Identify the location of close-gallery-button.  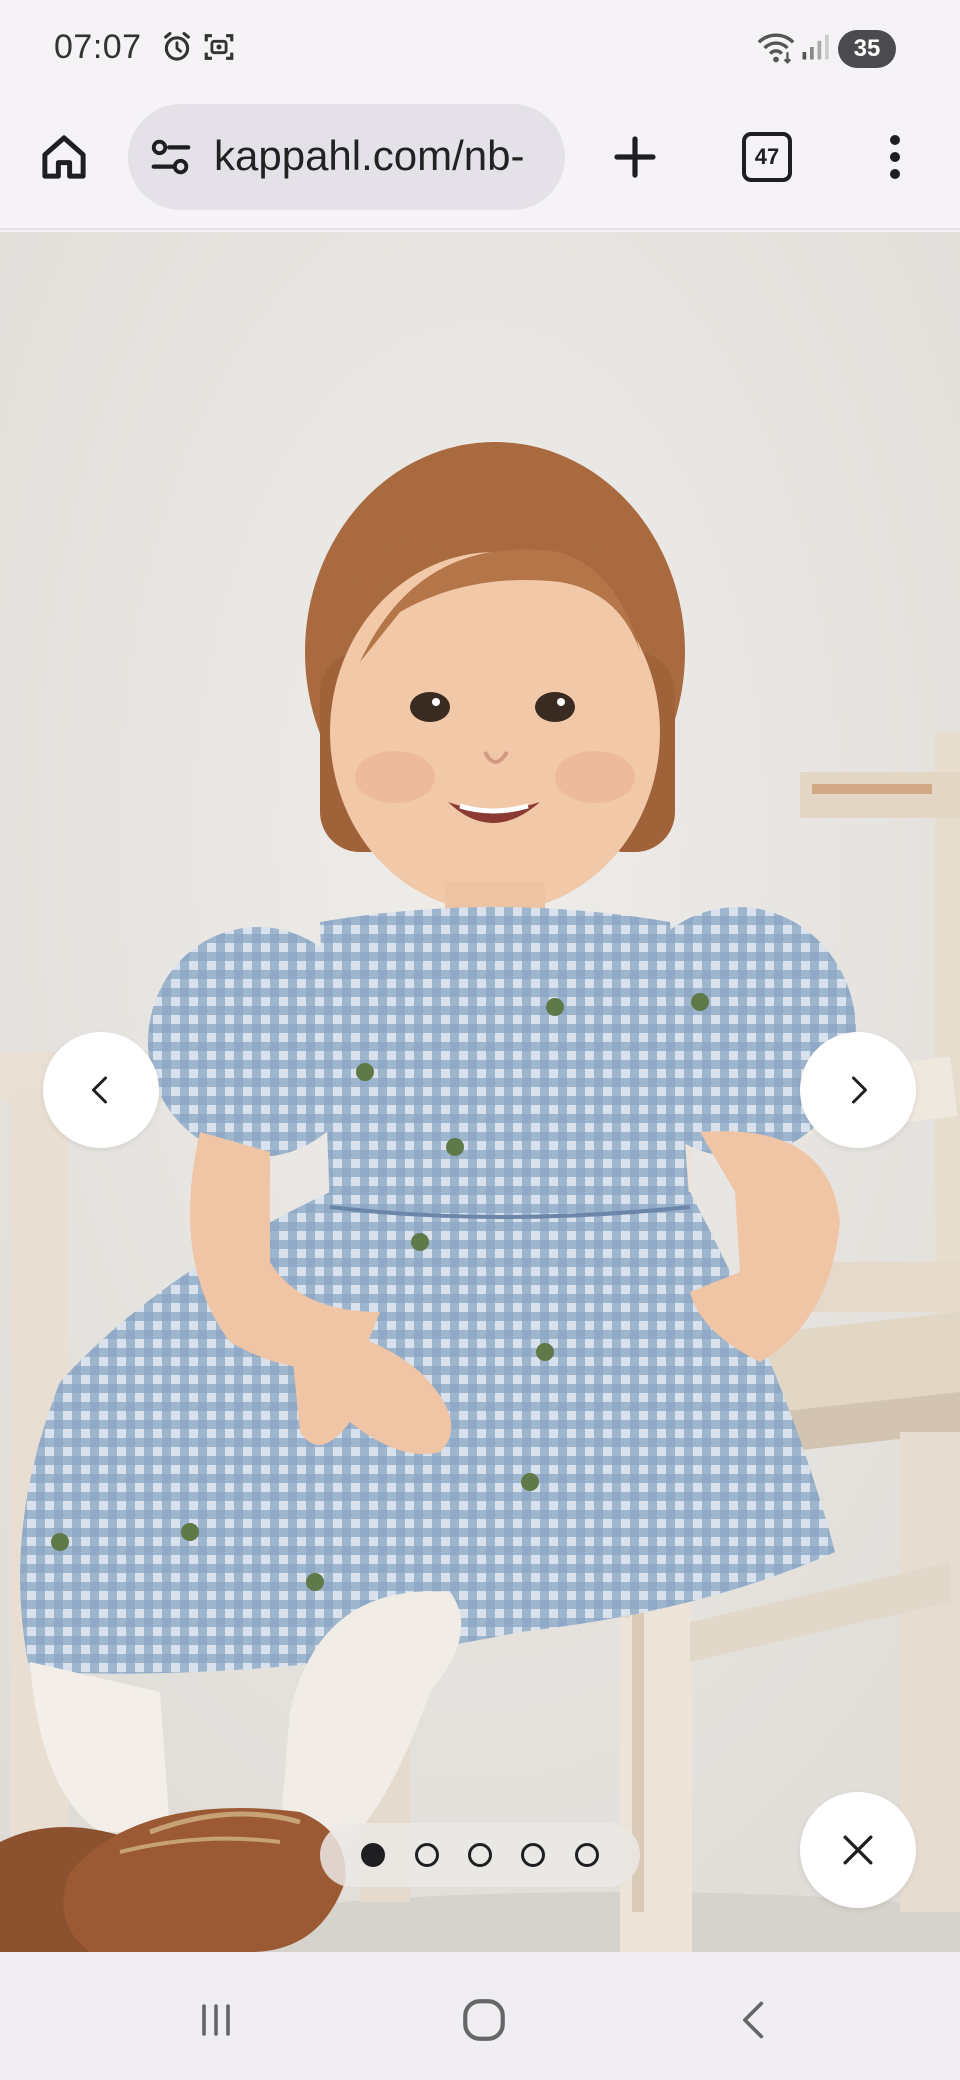
(858, 1850).